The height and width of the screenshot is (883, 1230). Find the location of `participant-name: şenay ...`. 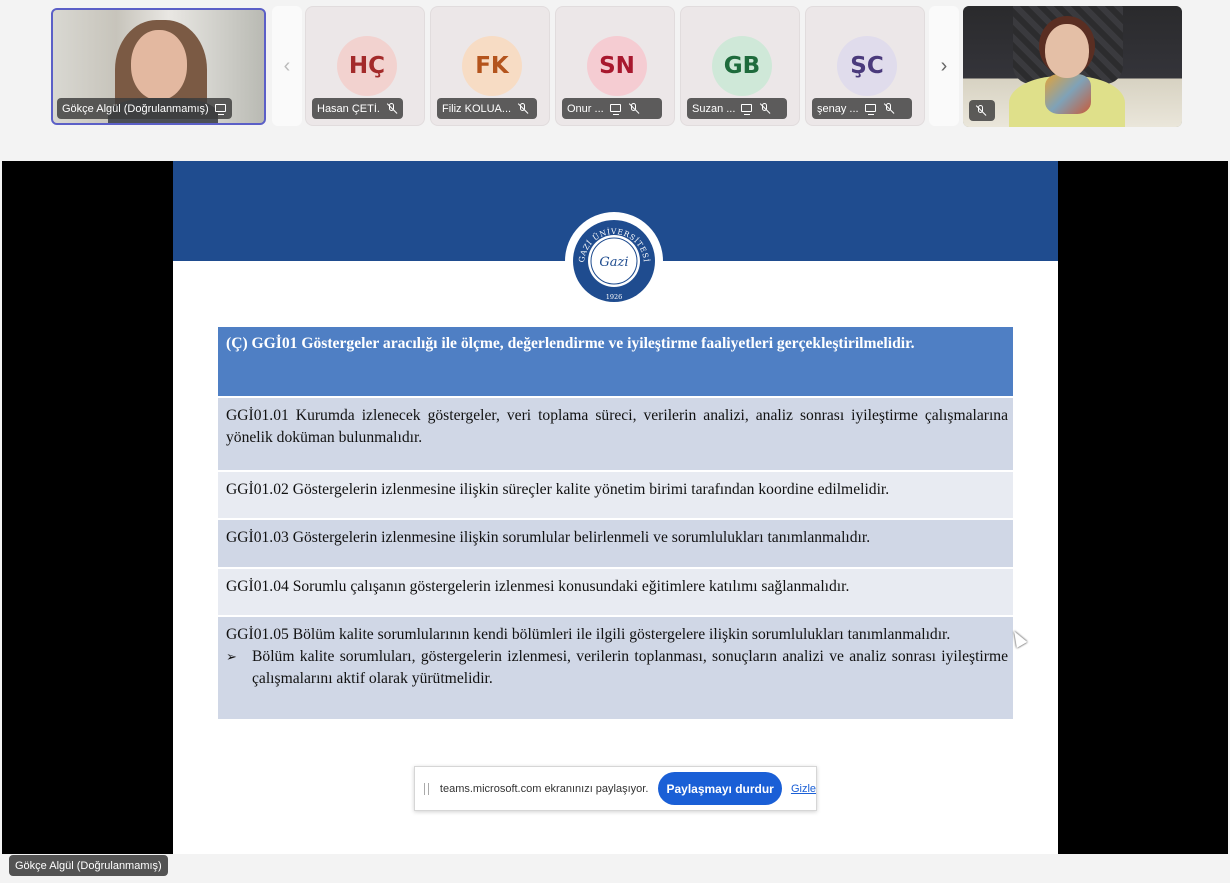

participant-name: şenay ... is located at coordinates (838, 108).